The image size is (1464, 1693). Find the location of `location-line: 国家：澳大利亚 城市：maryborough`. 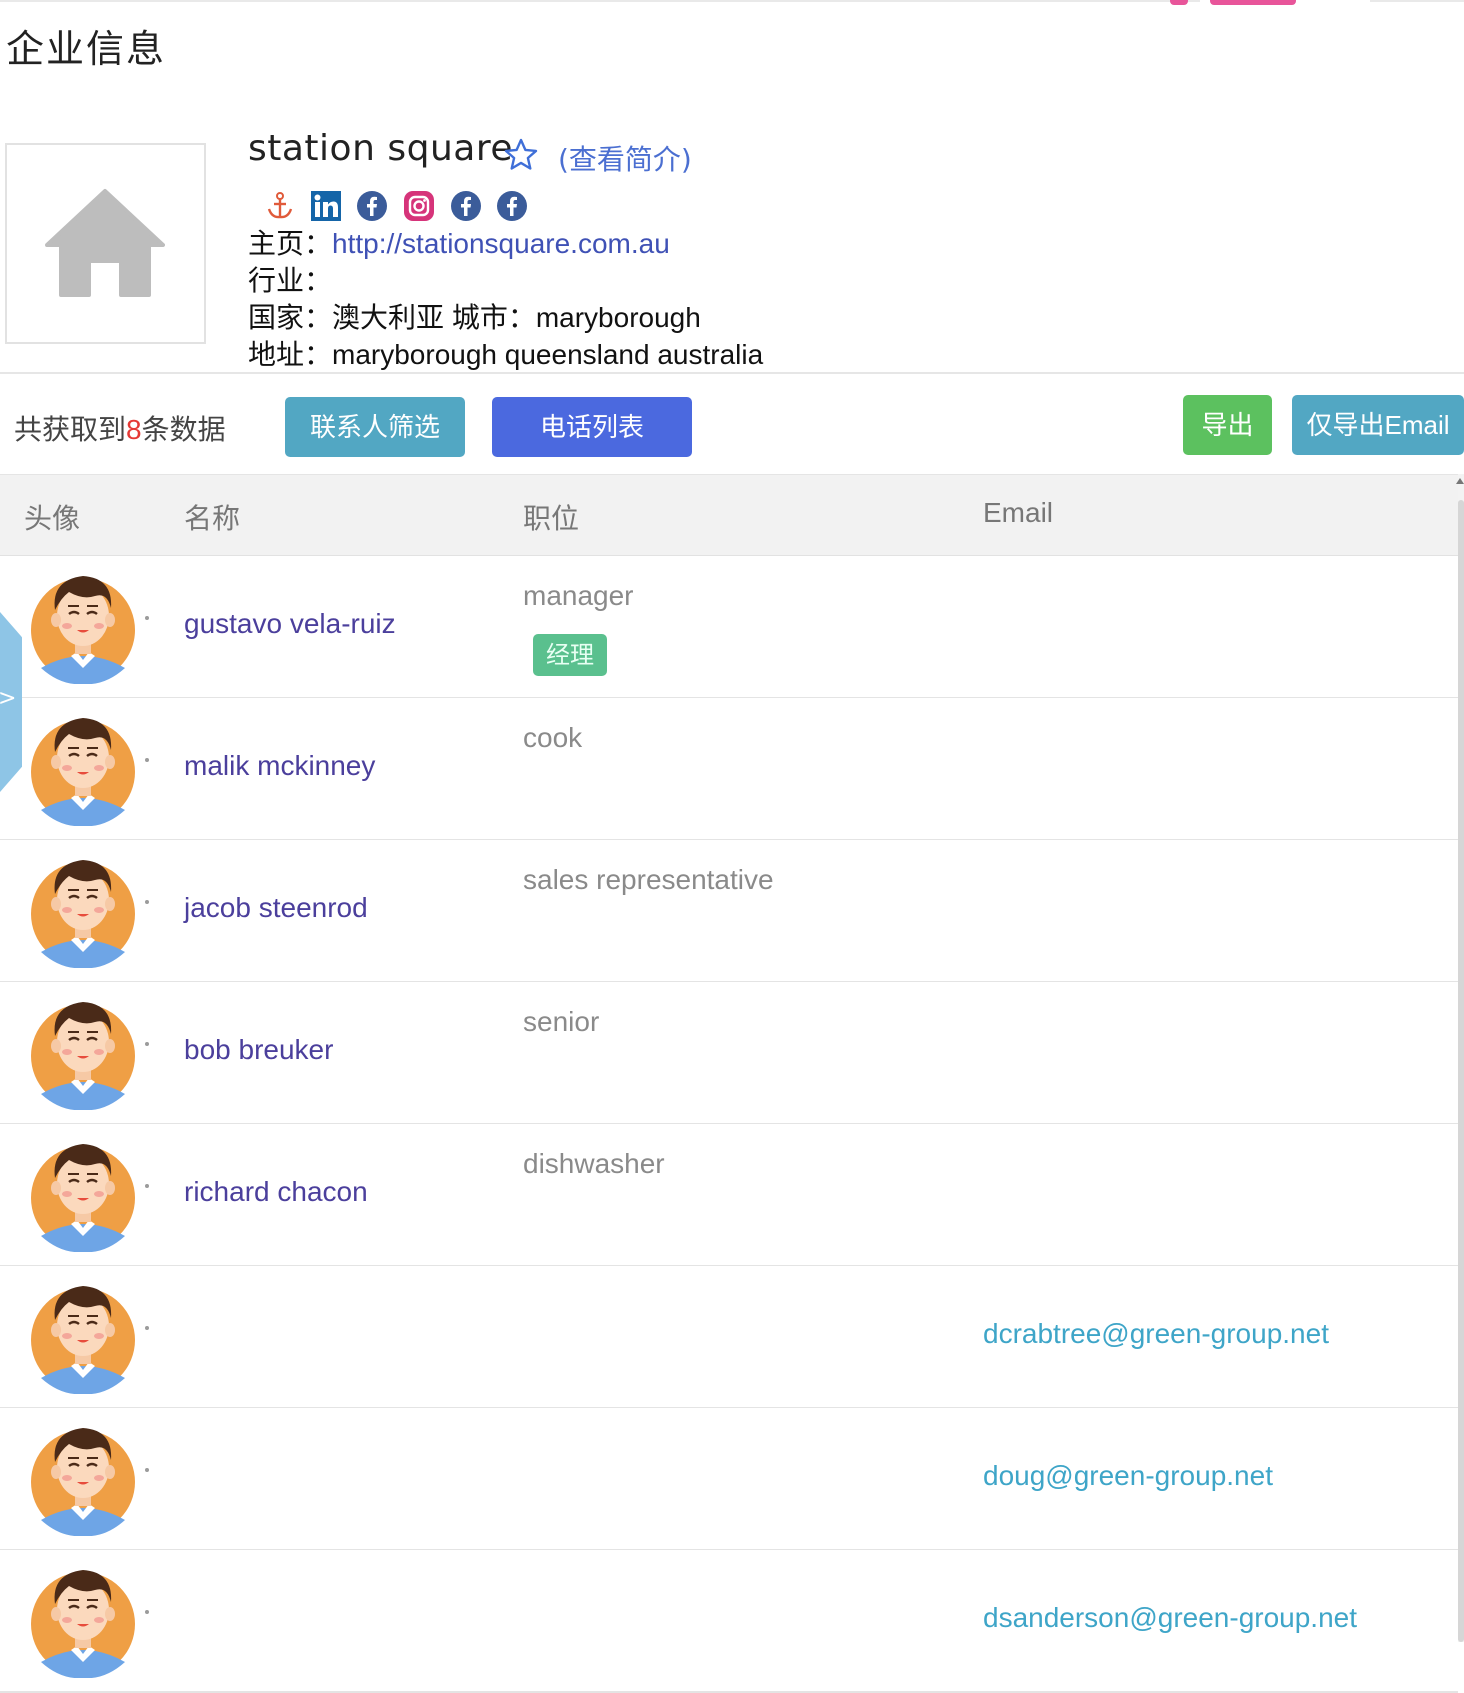

location-line: 国家：澳大利亚 城市：maryborough is located at coordinates (474, 316).